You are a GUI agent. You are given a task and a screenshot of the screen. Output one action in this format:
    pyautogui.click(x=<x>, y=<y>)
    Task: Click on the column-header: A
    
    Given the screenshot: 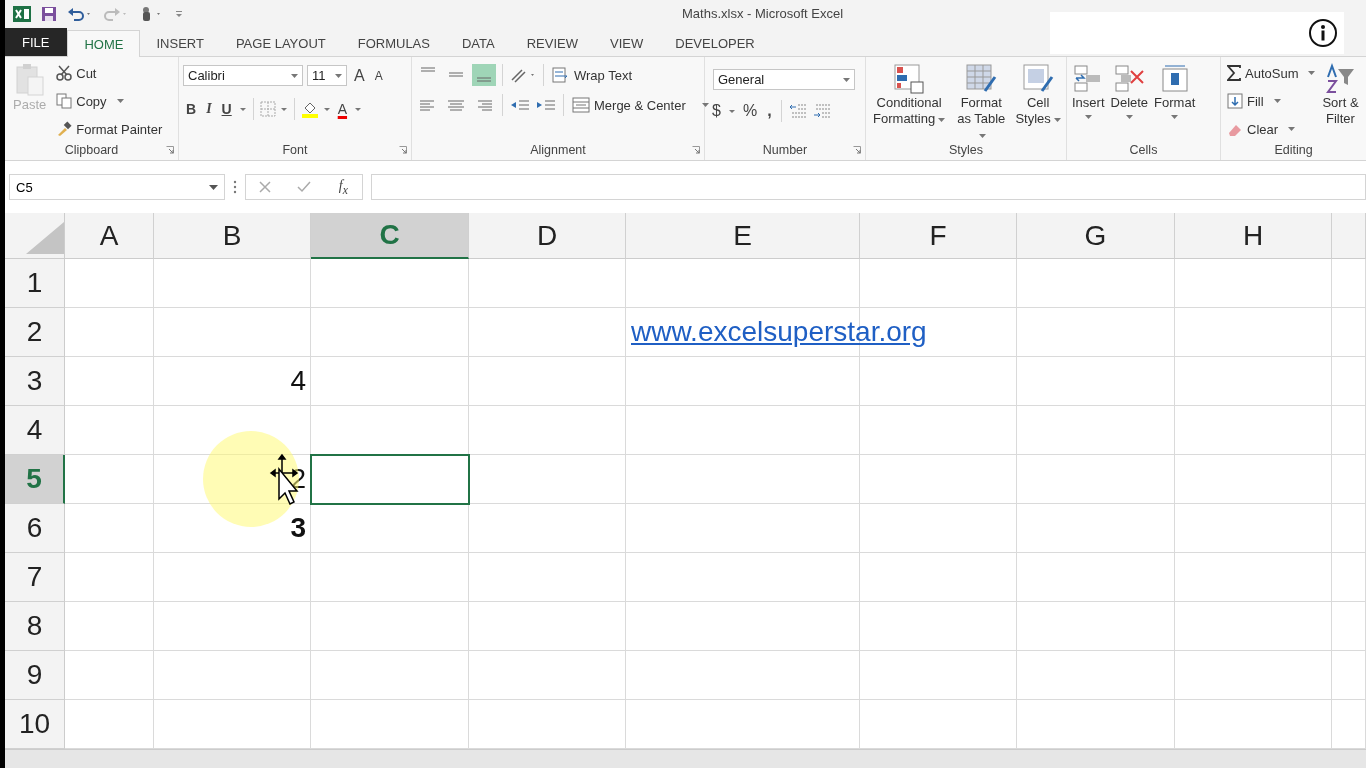 What is the action you would take?
    pyautogui.click(x=109, y=236)
    